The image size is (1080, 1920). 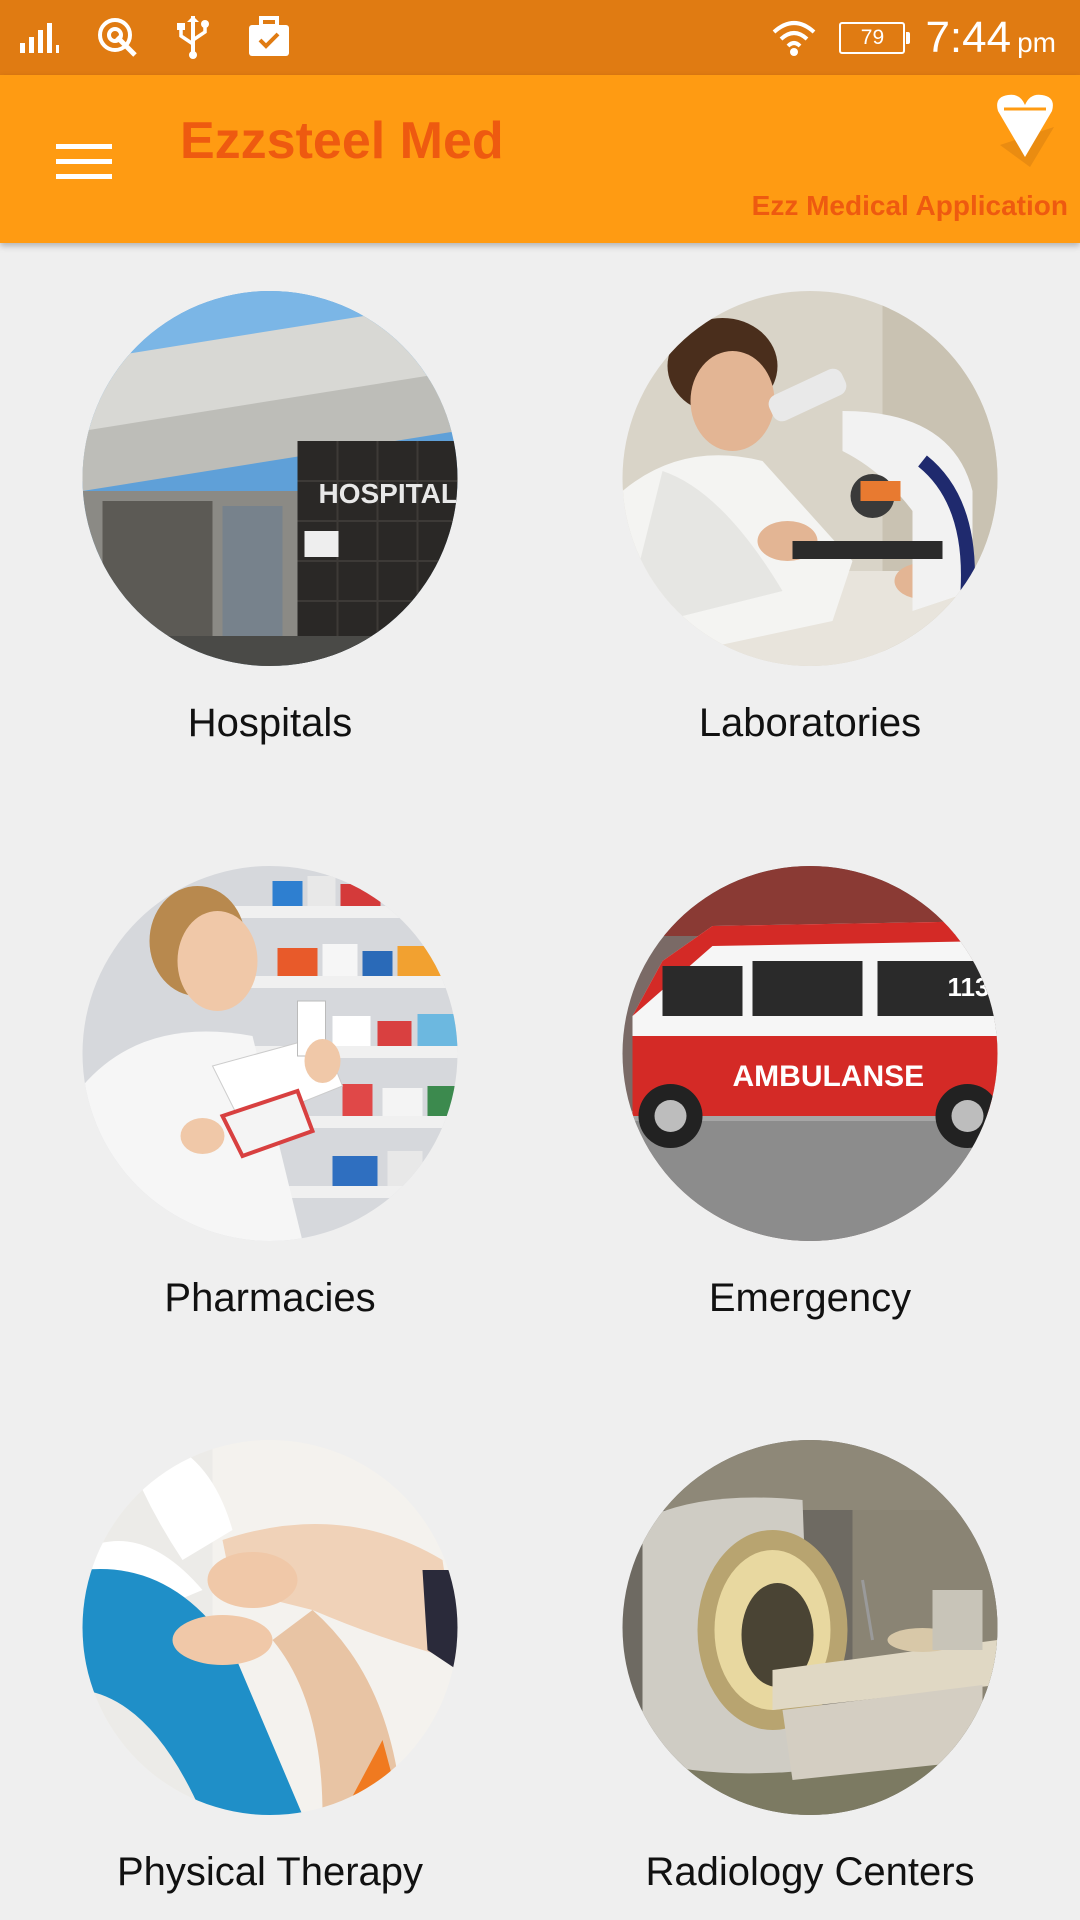 I want to click on work-briefcase-icon, so click(x=269, y=37).